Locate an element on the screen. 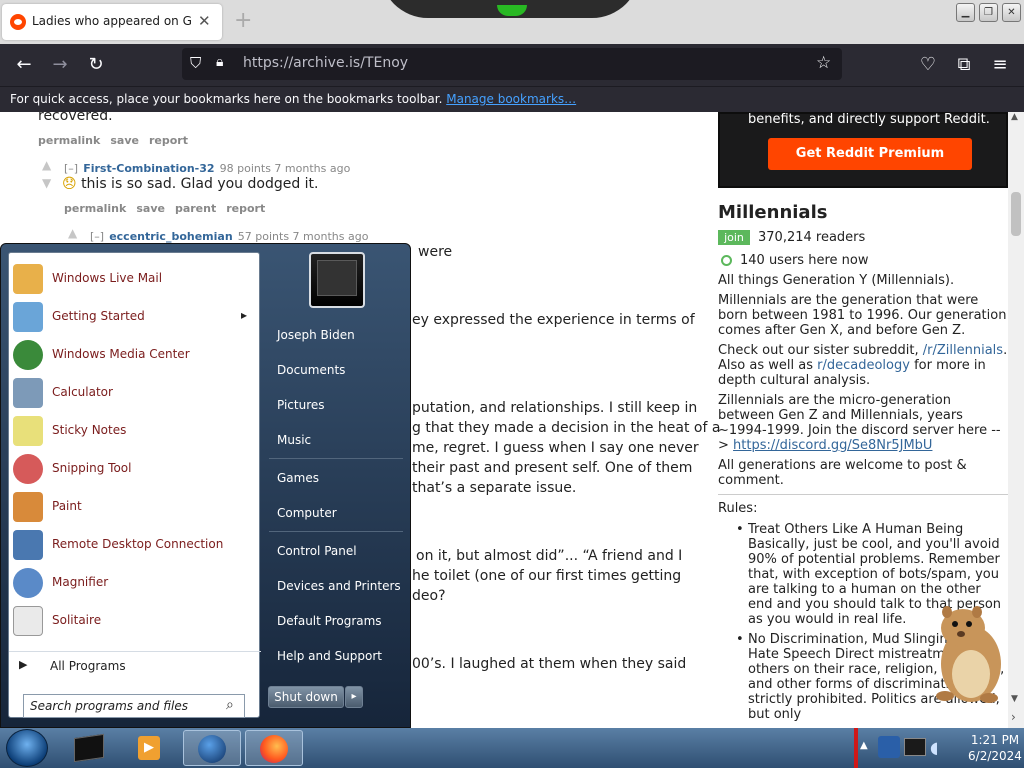 Image resolution: width=1024 pixels, height=768 pixels. comment-meta: 57 points 7 months ago is located at coordinates (303, 236).